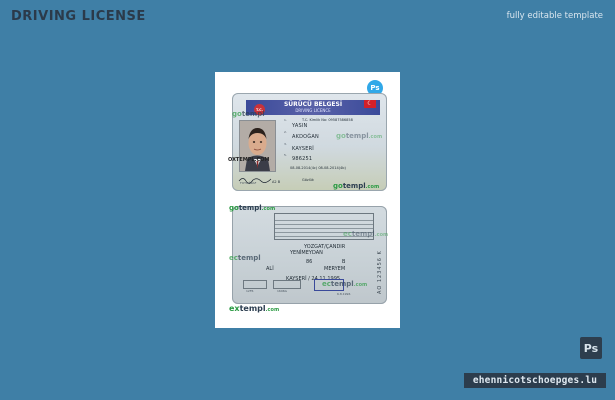  What do you see at coordinates (303, 149) in the screenshot?
I see `birth-place-value: KAYSERİ` at bounding box center [303, 149].